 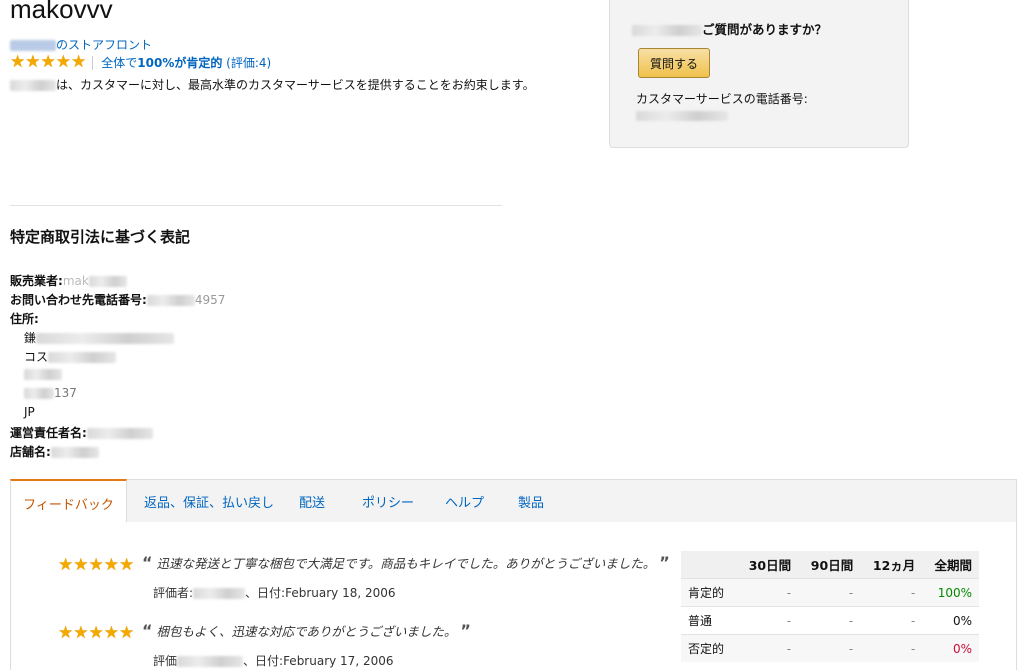 I want to click on ask-question-box: ご質問がありますか？ 質問する カスタマーサービスの電話番号:, so click(x=759, y=74).